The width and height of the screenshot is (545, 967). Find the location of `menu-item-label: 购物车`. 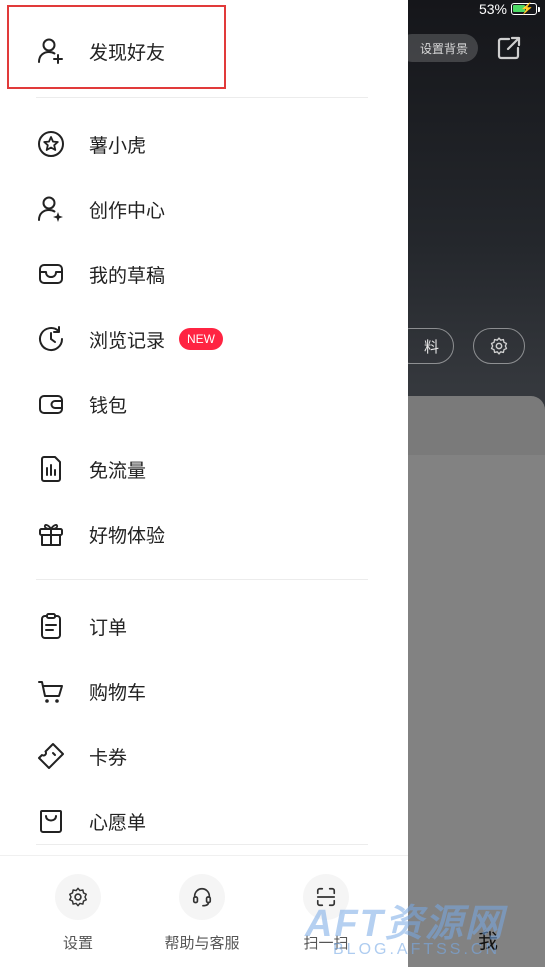

menu-item-label: 购物车 is located at coordinates (118, 692).